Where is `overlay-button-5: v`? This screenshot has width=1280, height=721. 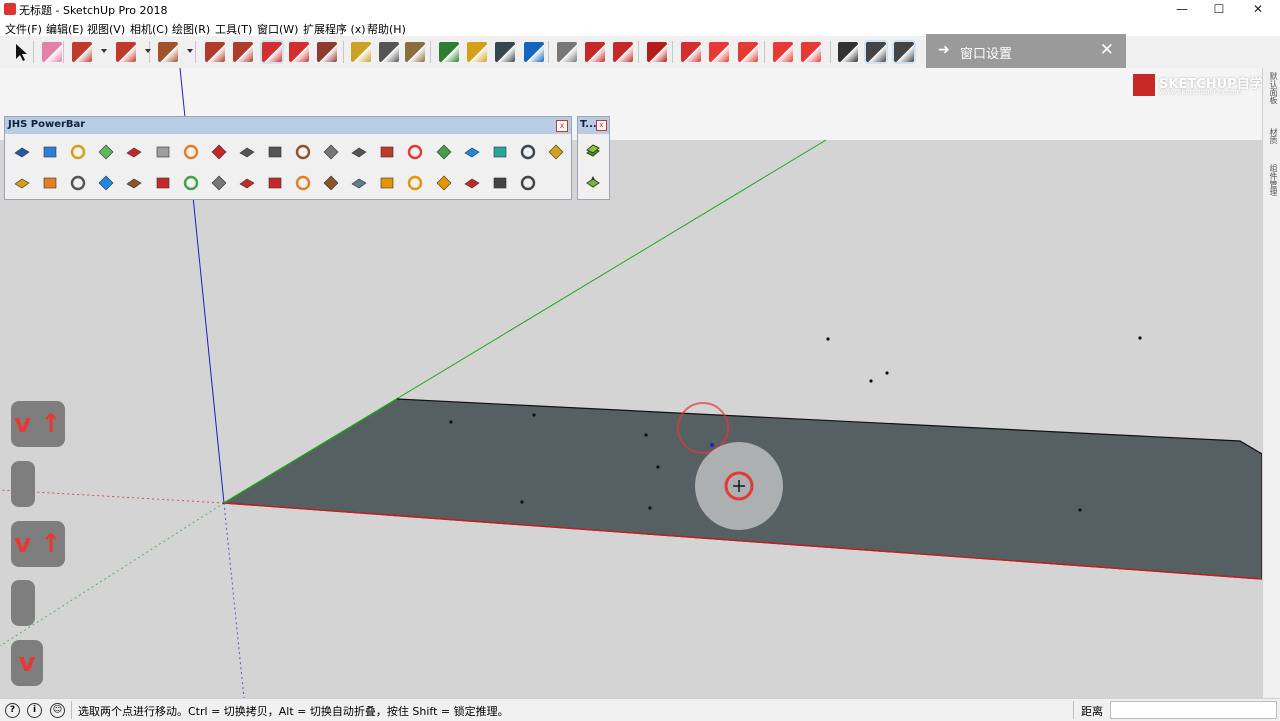
overlay-button-5: v is located at coordinates (27, 663).